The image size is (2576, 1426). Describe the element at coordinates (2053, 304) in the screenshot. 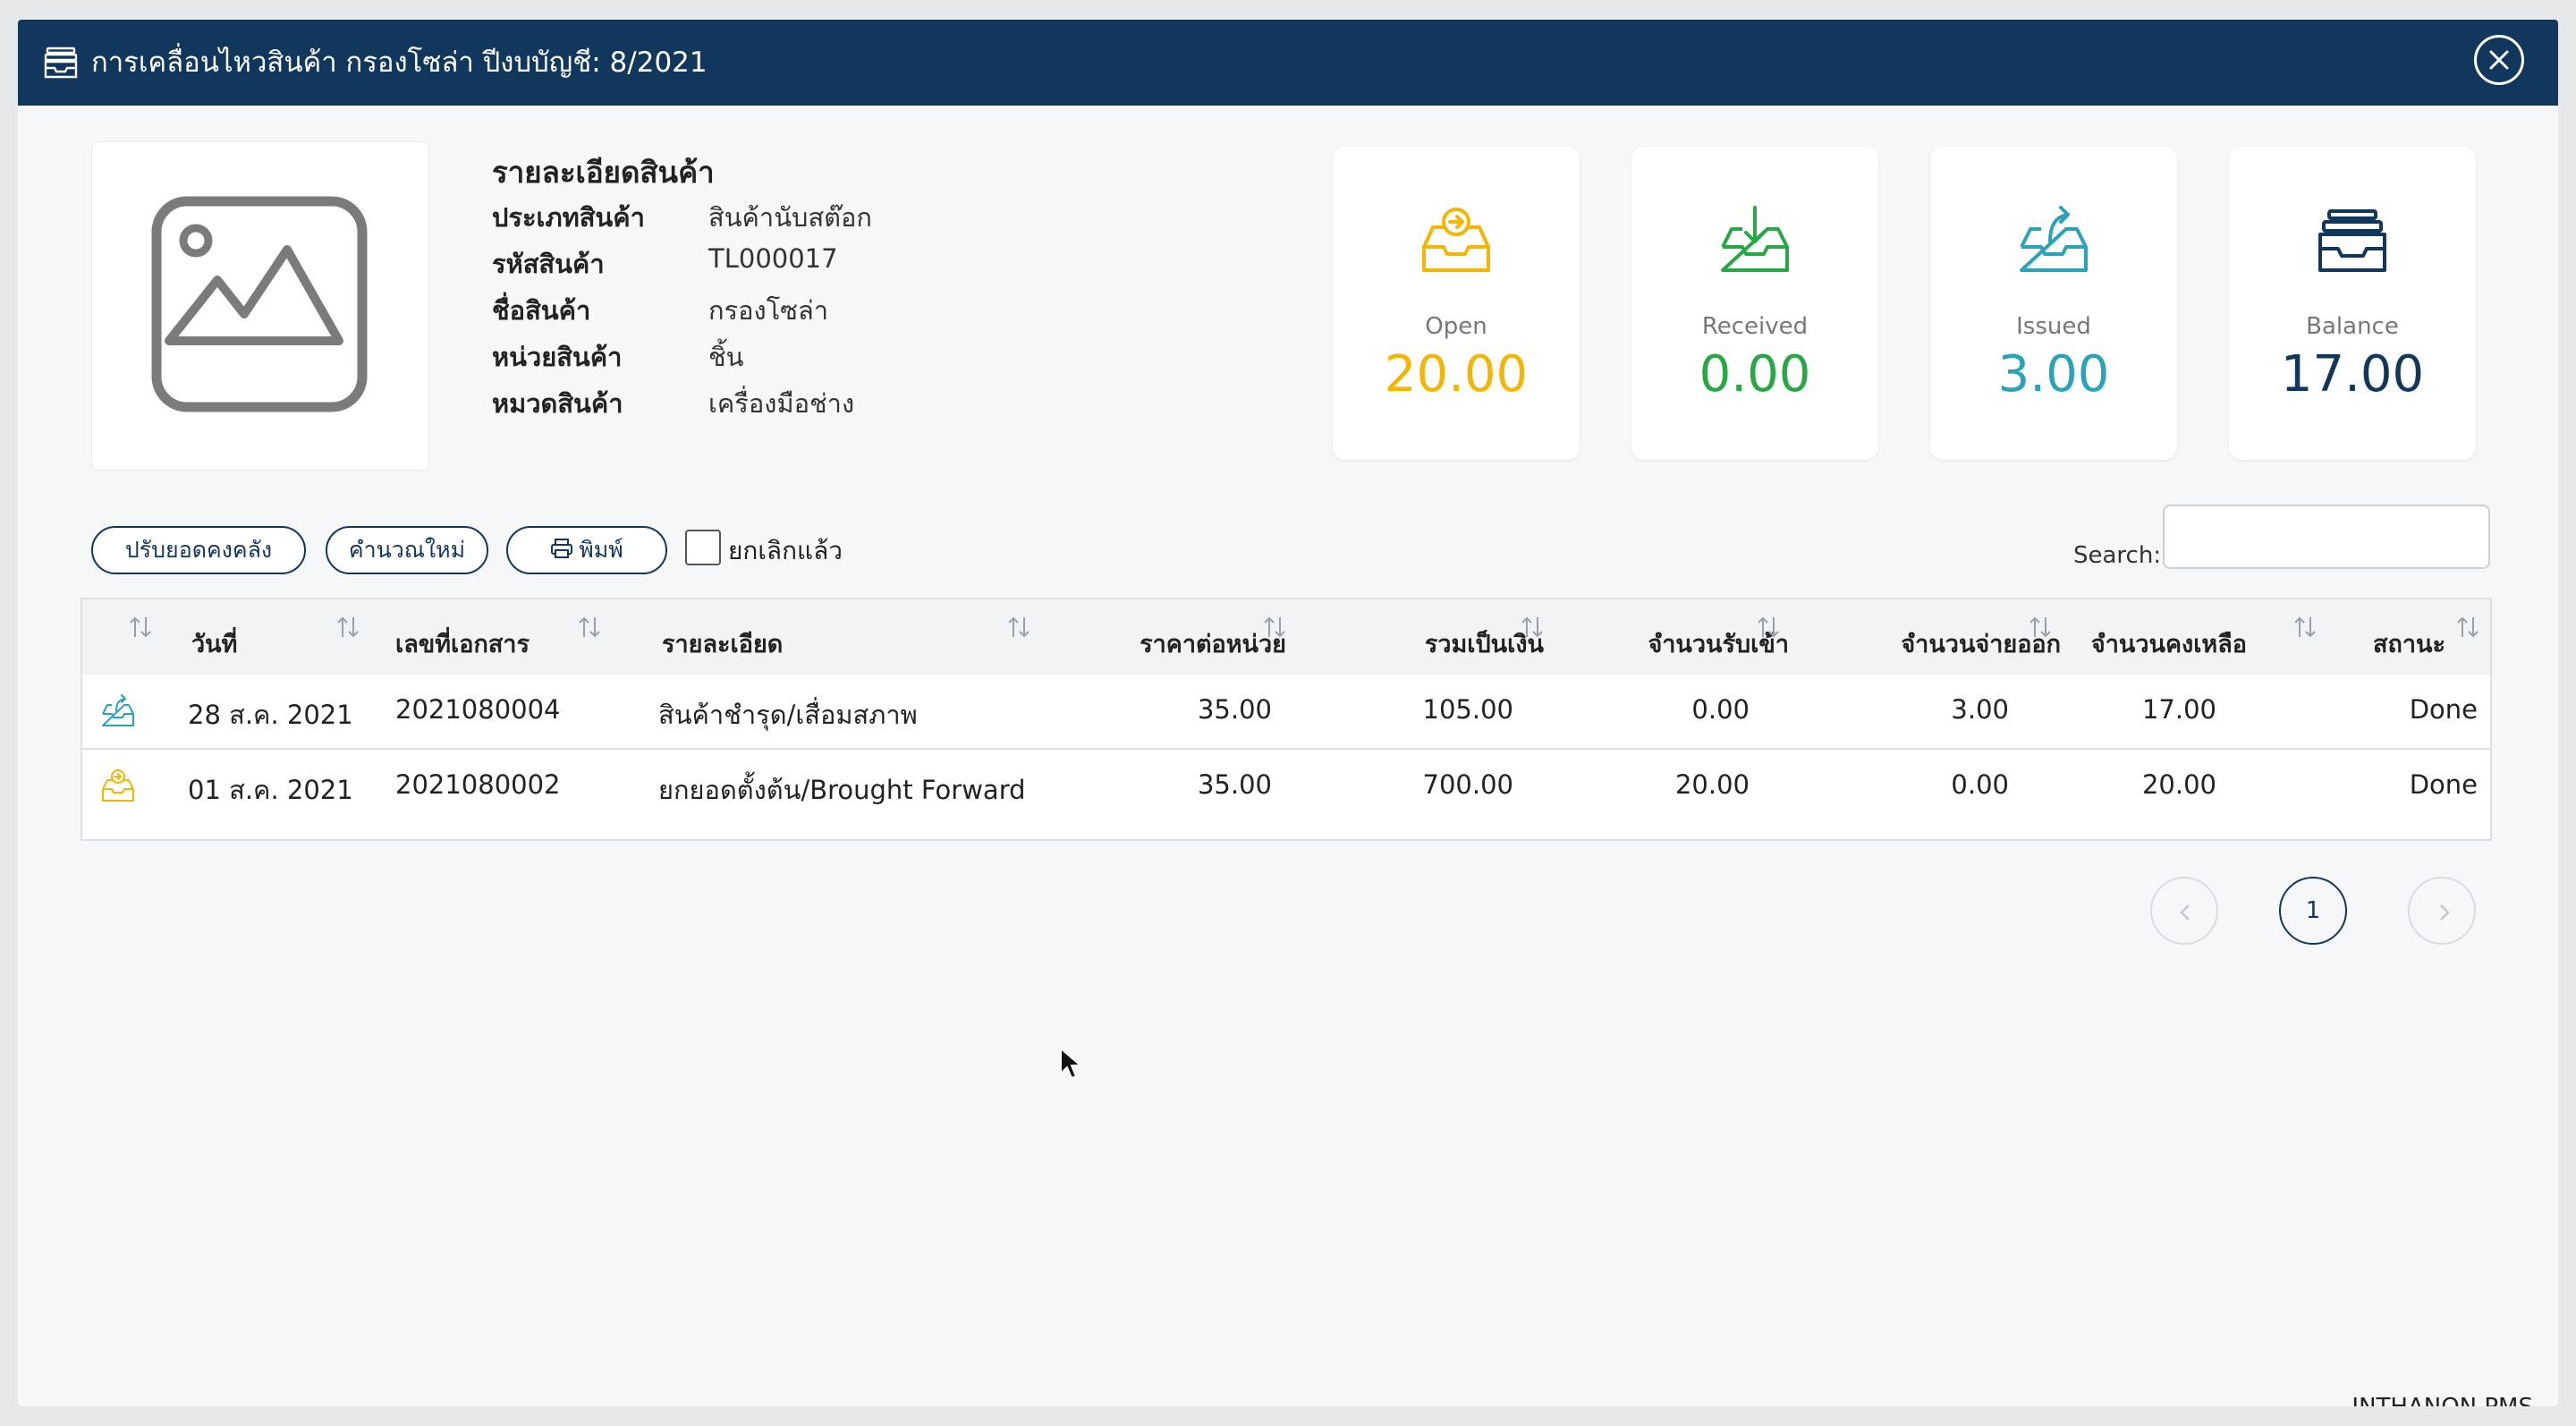

I see `stat-card-issued: Issued 3.00` at that location.